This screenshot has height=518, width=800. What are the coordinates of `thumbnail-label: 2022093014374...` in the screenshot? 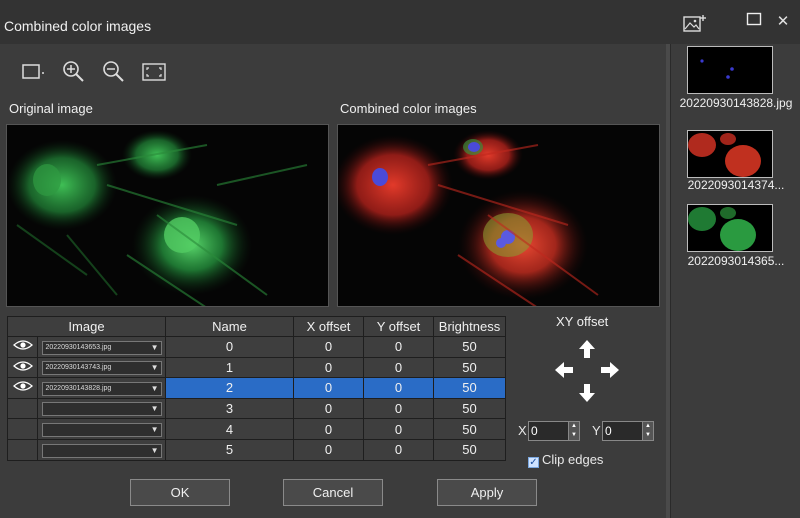 It's located at (736, 185).